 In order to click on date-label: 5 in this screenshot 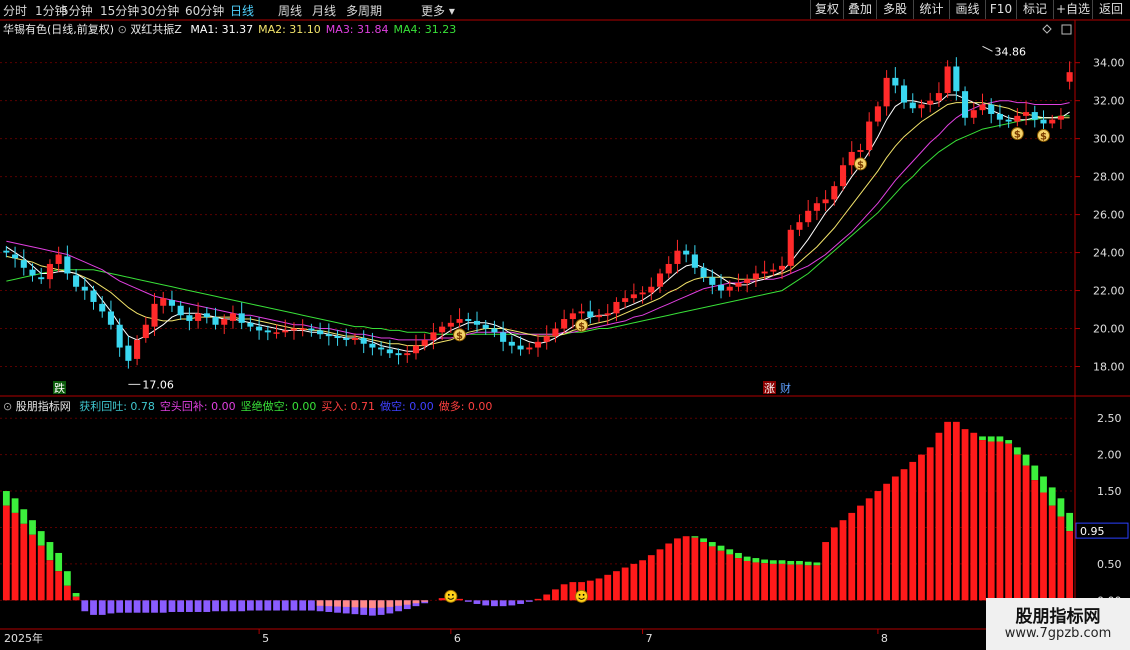, I will do `click(265, 638)`.